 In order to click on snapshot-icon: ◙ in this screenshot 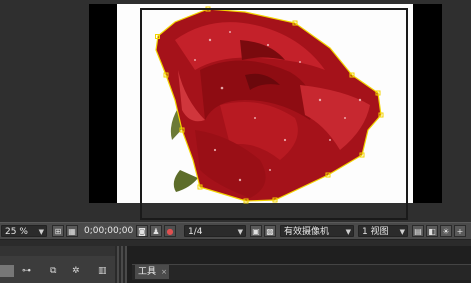, I will do `click(142, 231)`.